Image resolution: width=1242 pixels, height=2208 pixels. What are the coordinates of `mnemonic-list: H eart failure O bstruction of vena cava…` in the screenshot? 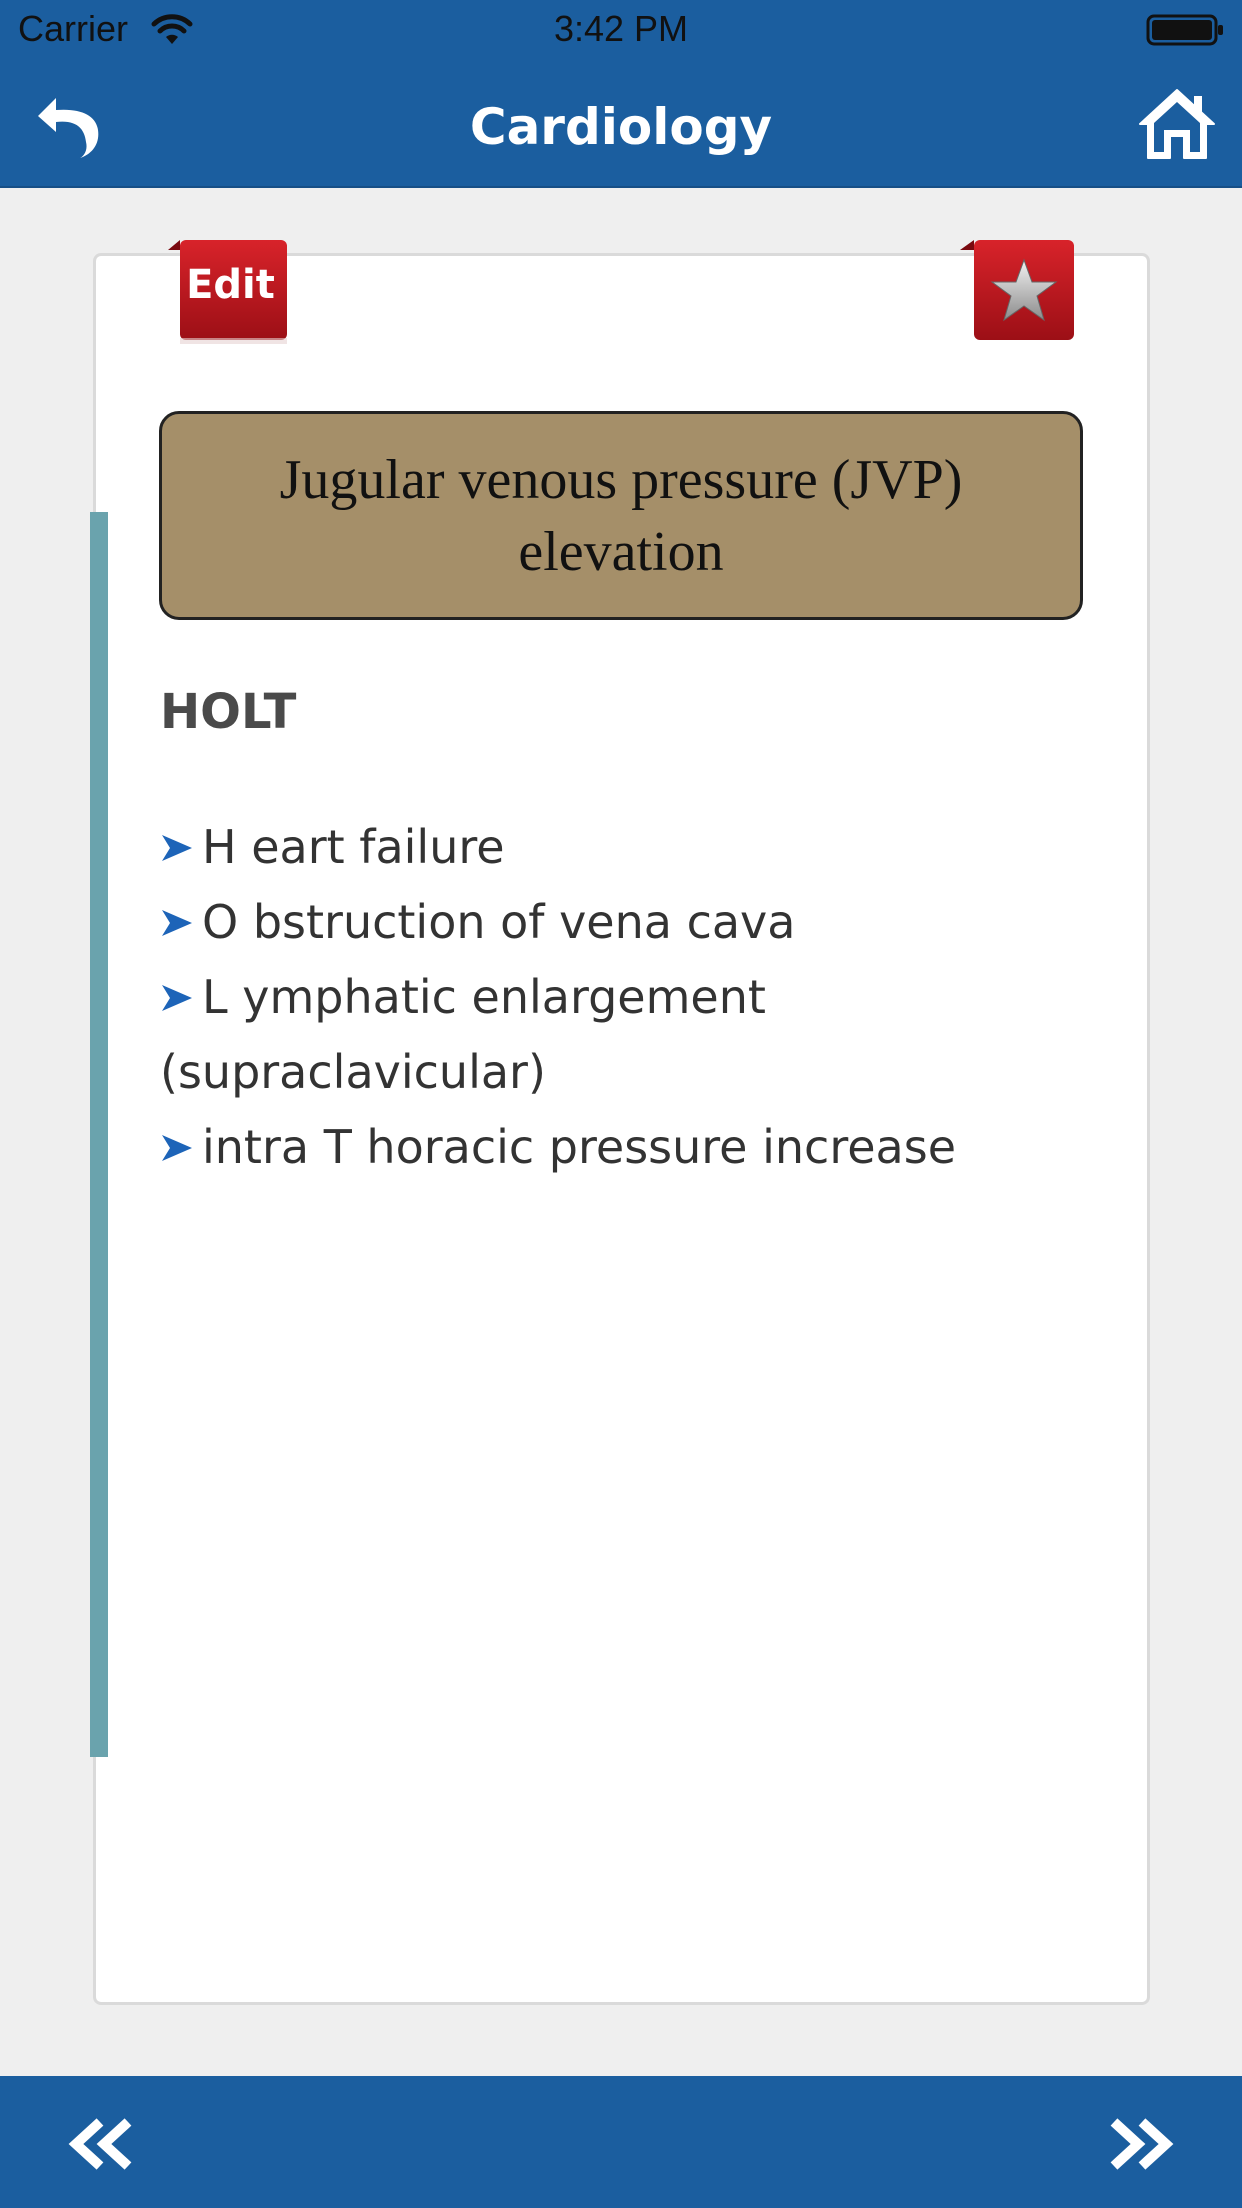 It's located at (600, 997).